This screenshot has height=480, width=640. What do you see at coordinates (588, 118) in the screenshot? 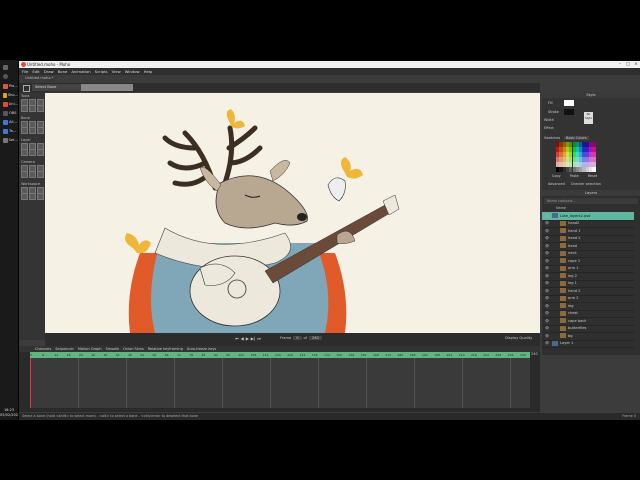
I see `no-style-button: No Style` at bounding box center [588, 118].